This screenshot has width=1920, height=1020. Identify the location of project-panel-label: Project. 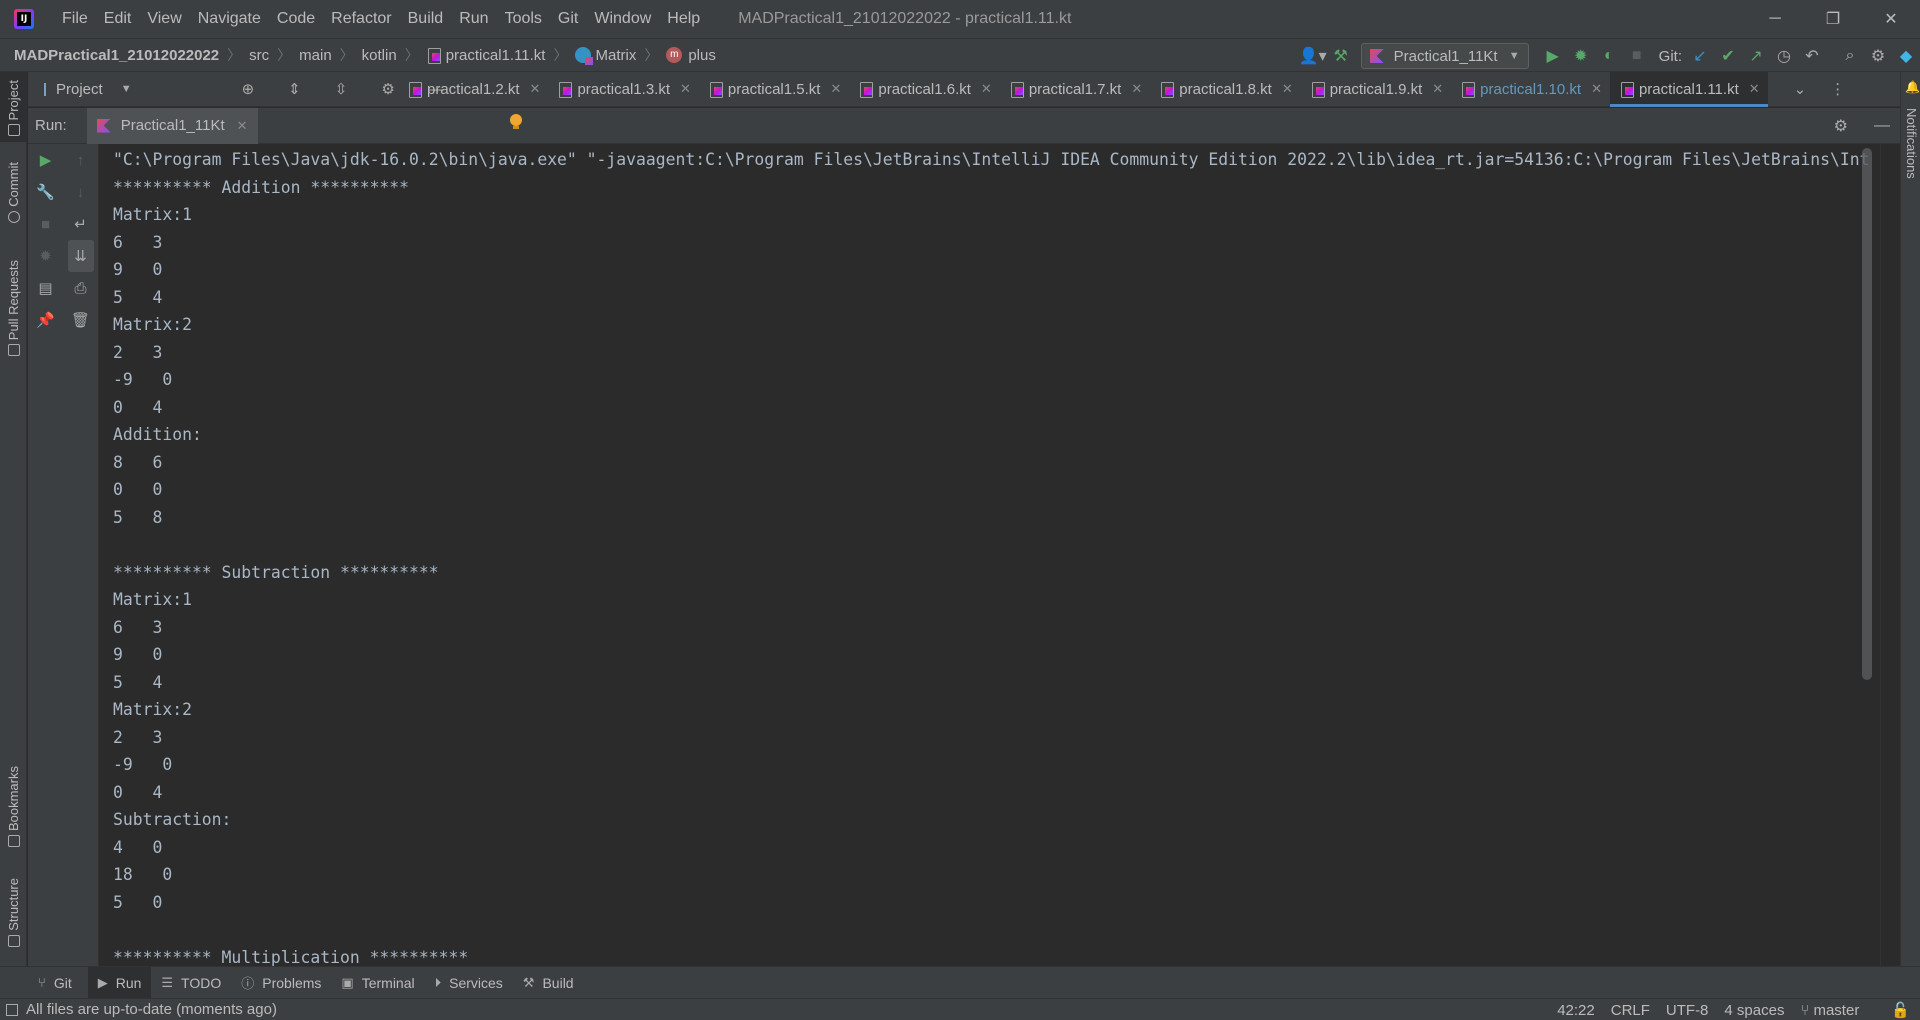
(79, 89).